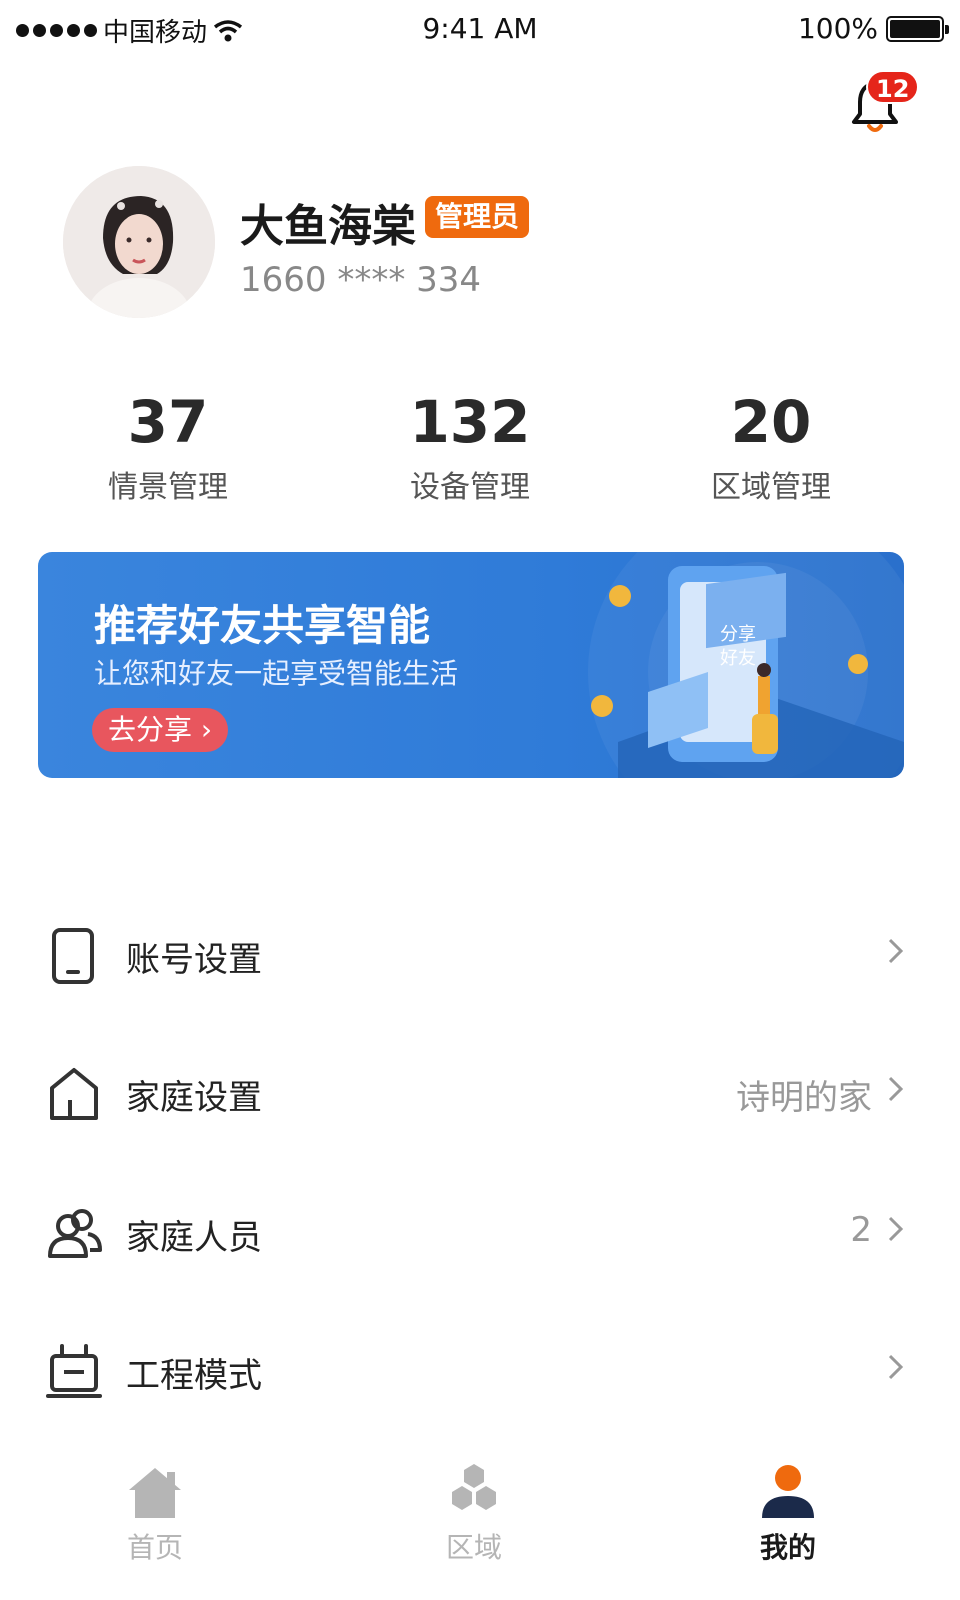 The width and height of the screenshot is (960, 1600). What do you see at coordinates (74, 1094) in the screenshot?
I see `house-icon` at bounding box center [74, 1094].